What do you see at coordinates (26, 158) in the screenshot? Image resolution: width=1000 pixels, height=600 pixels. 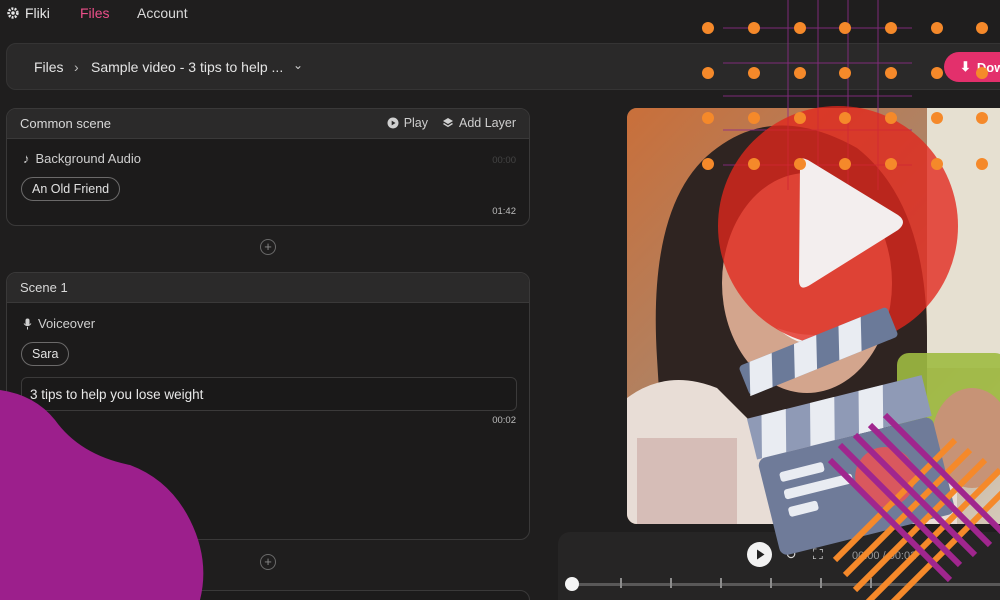 I see `music-note-icon: ♪` at bounding box center [26, 158].